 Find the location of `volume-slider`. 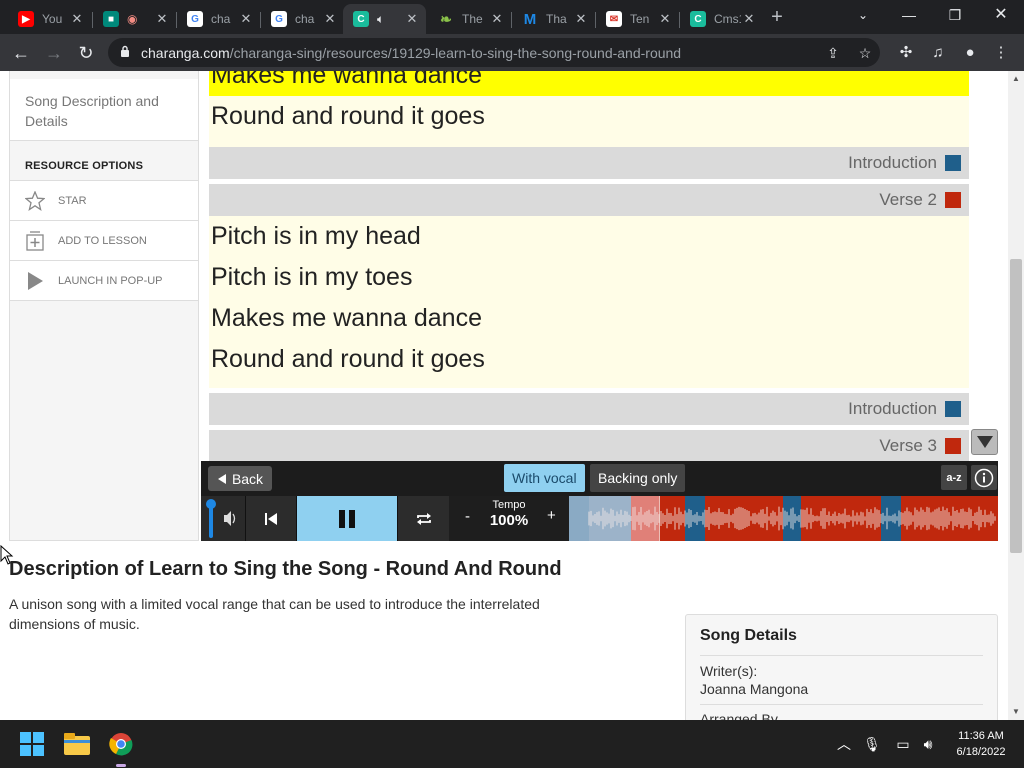

volume-slider is located at coordinates (223, 518).